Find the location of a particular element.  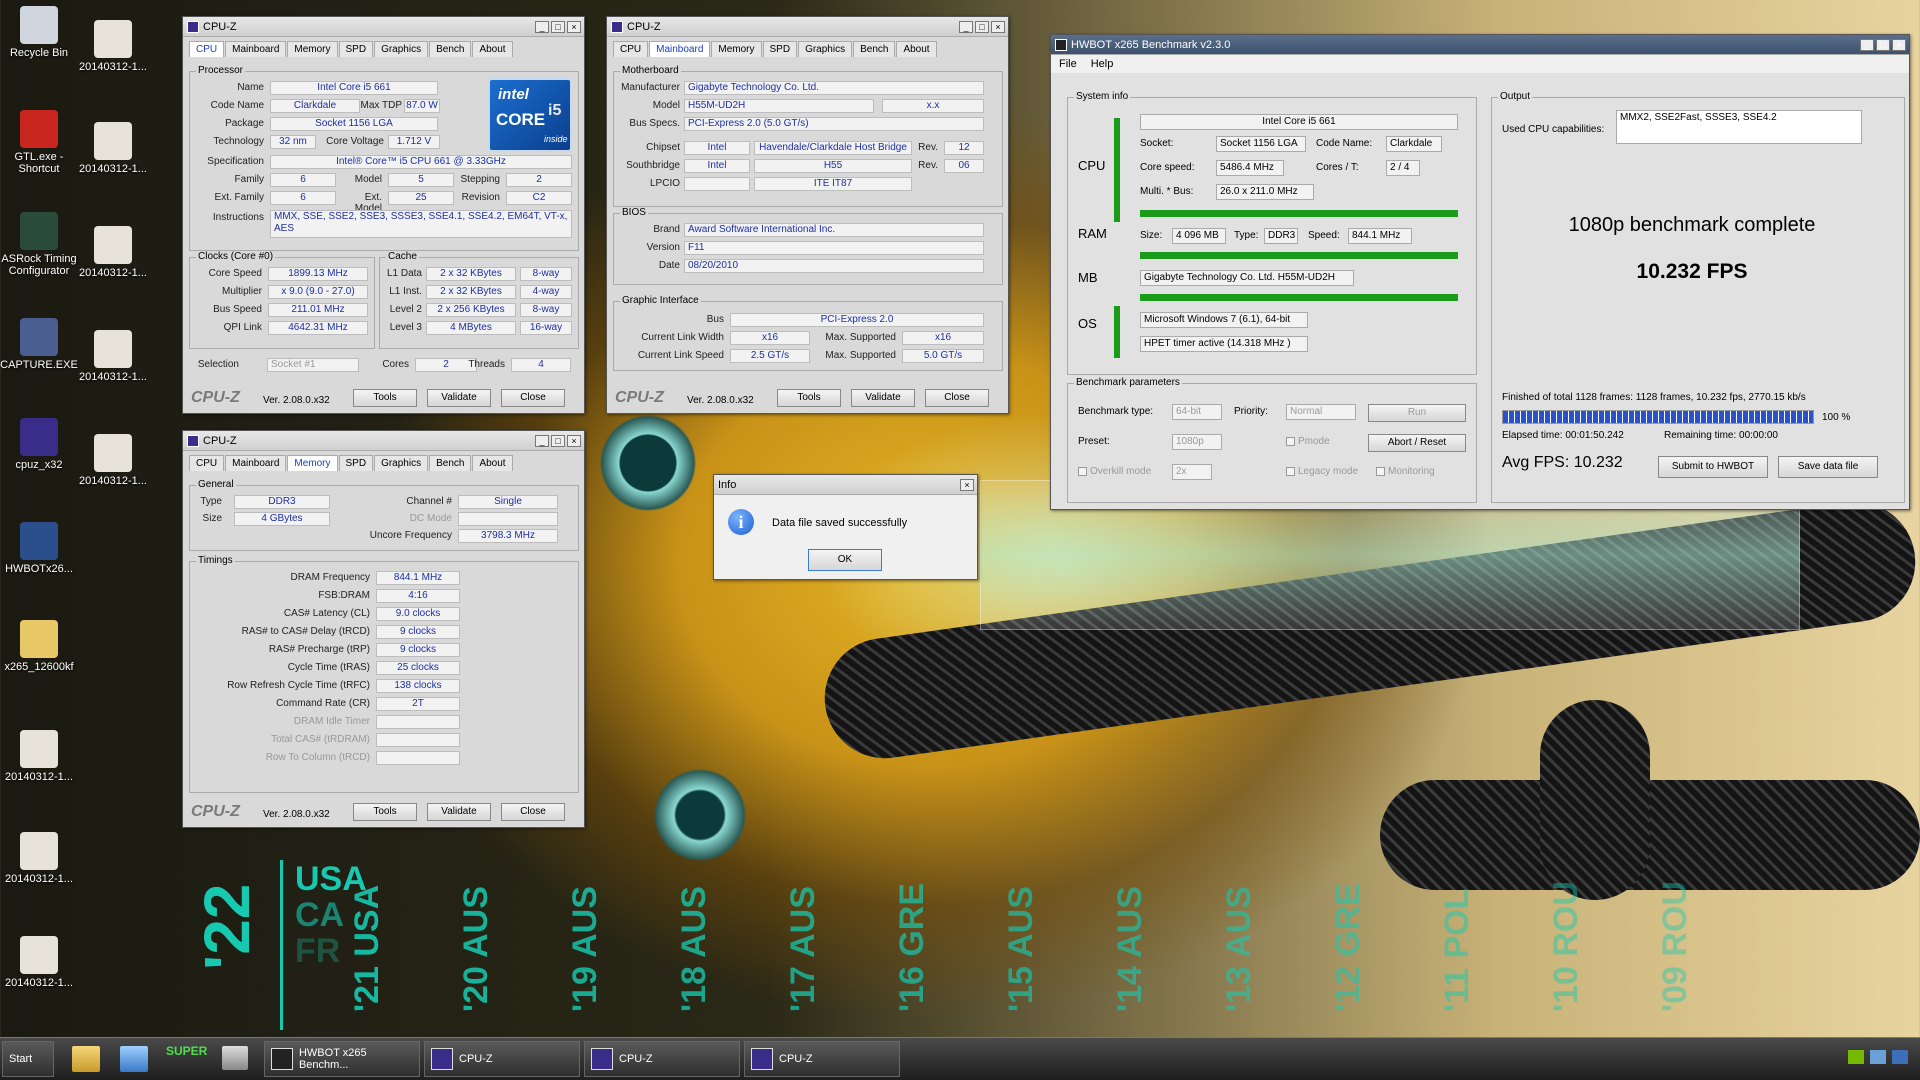

tray-nvidia-icon is located at coordinates (1856, 1057).